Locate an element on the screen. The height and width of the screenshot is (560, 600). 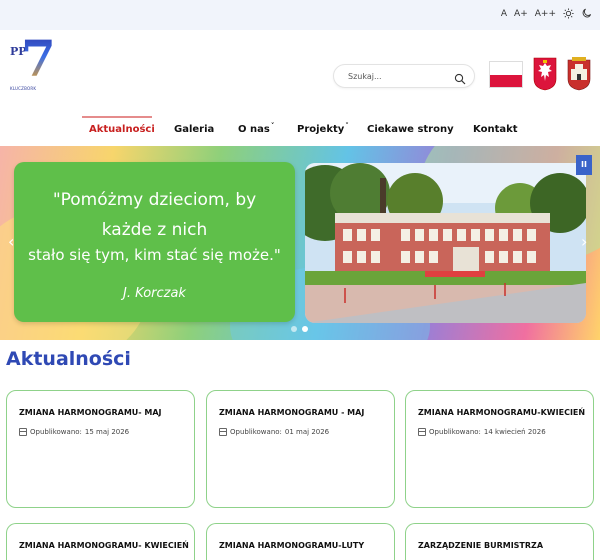
nav-item-galeria: Galeria is located at coordinates (194, 129).